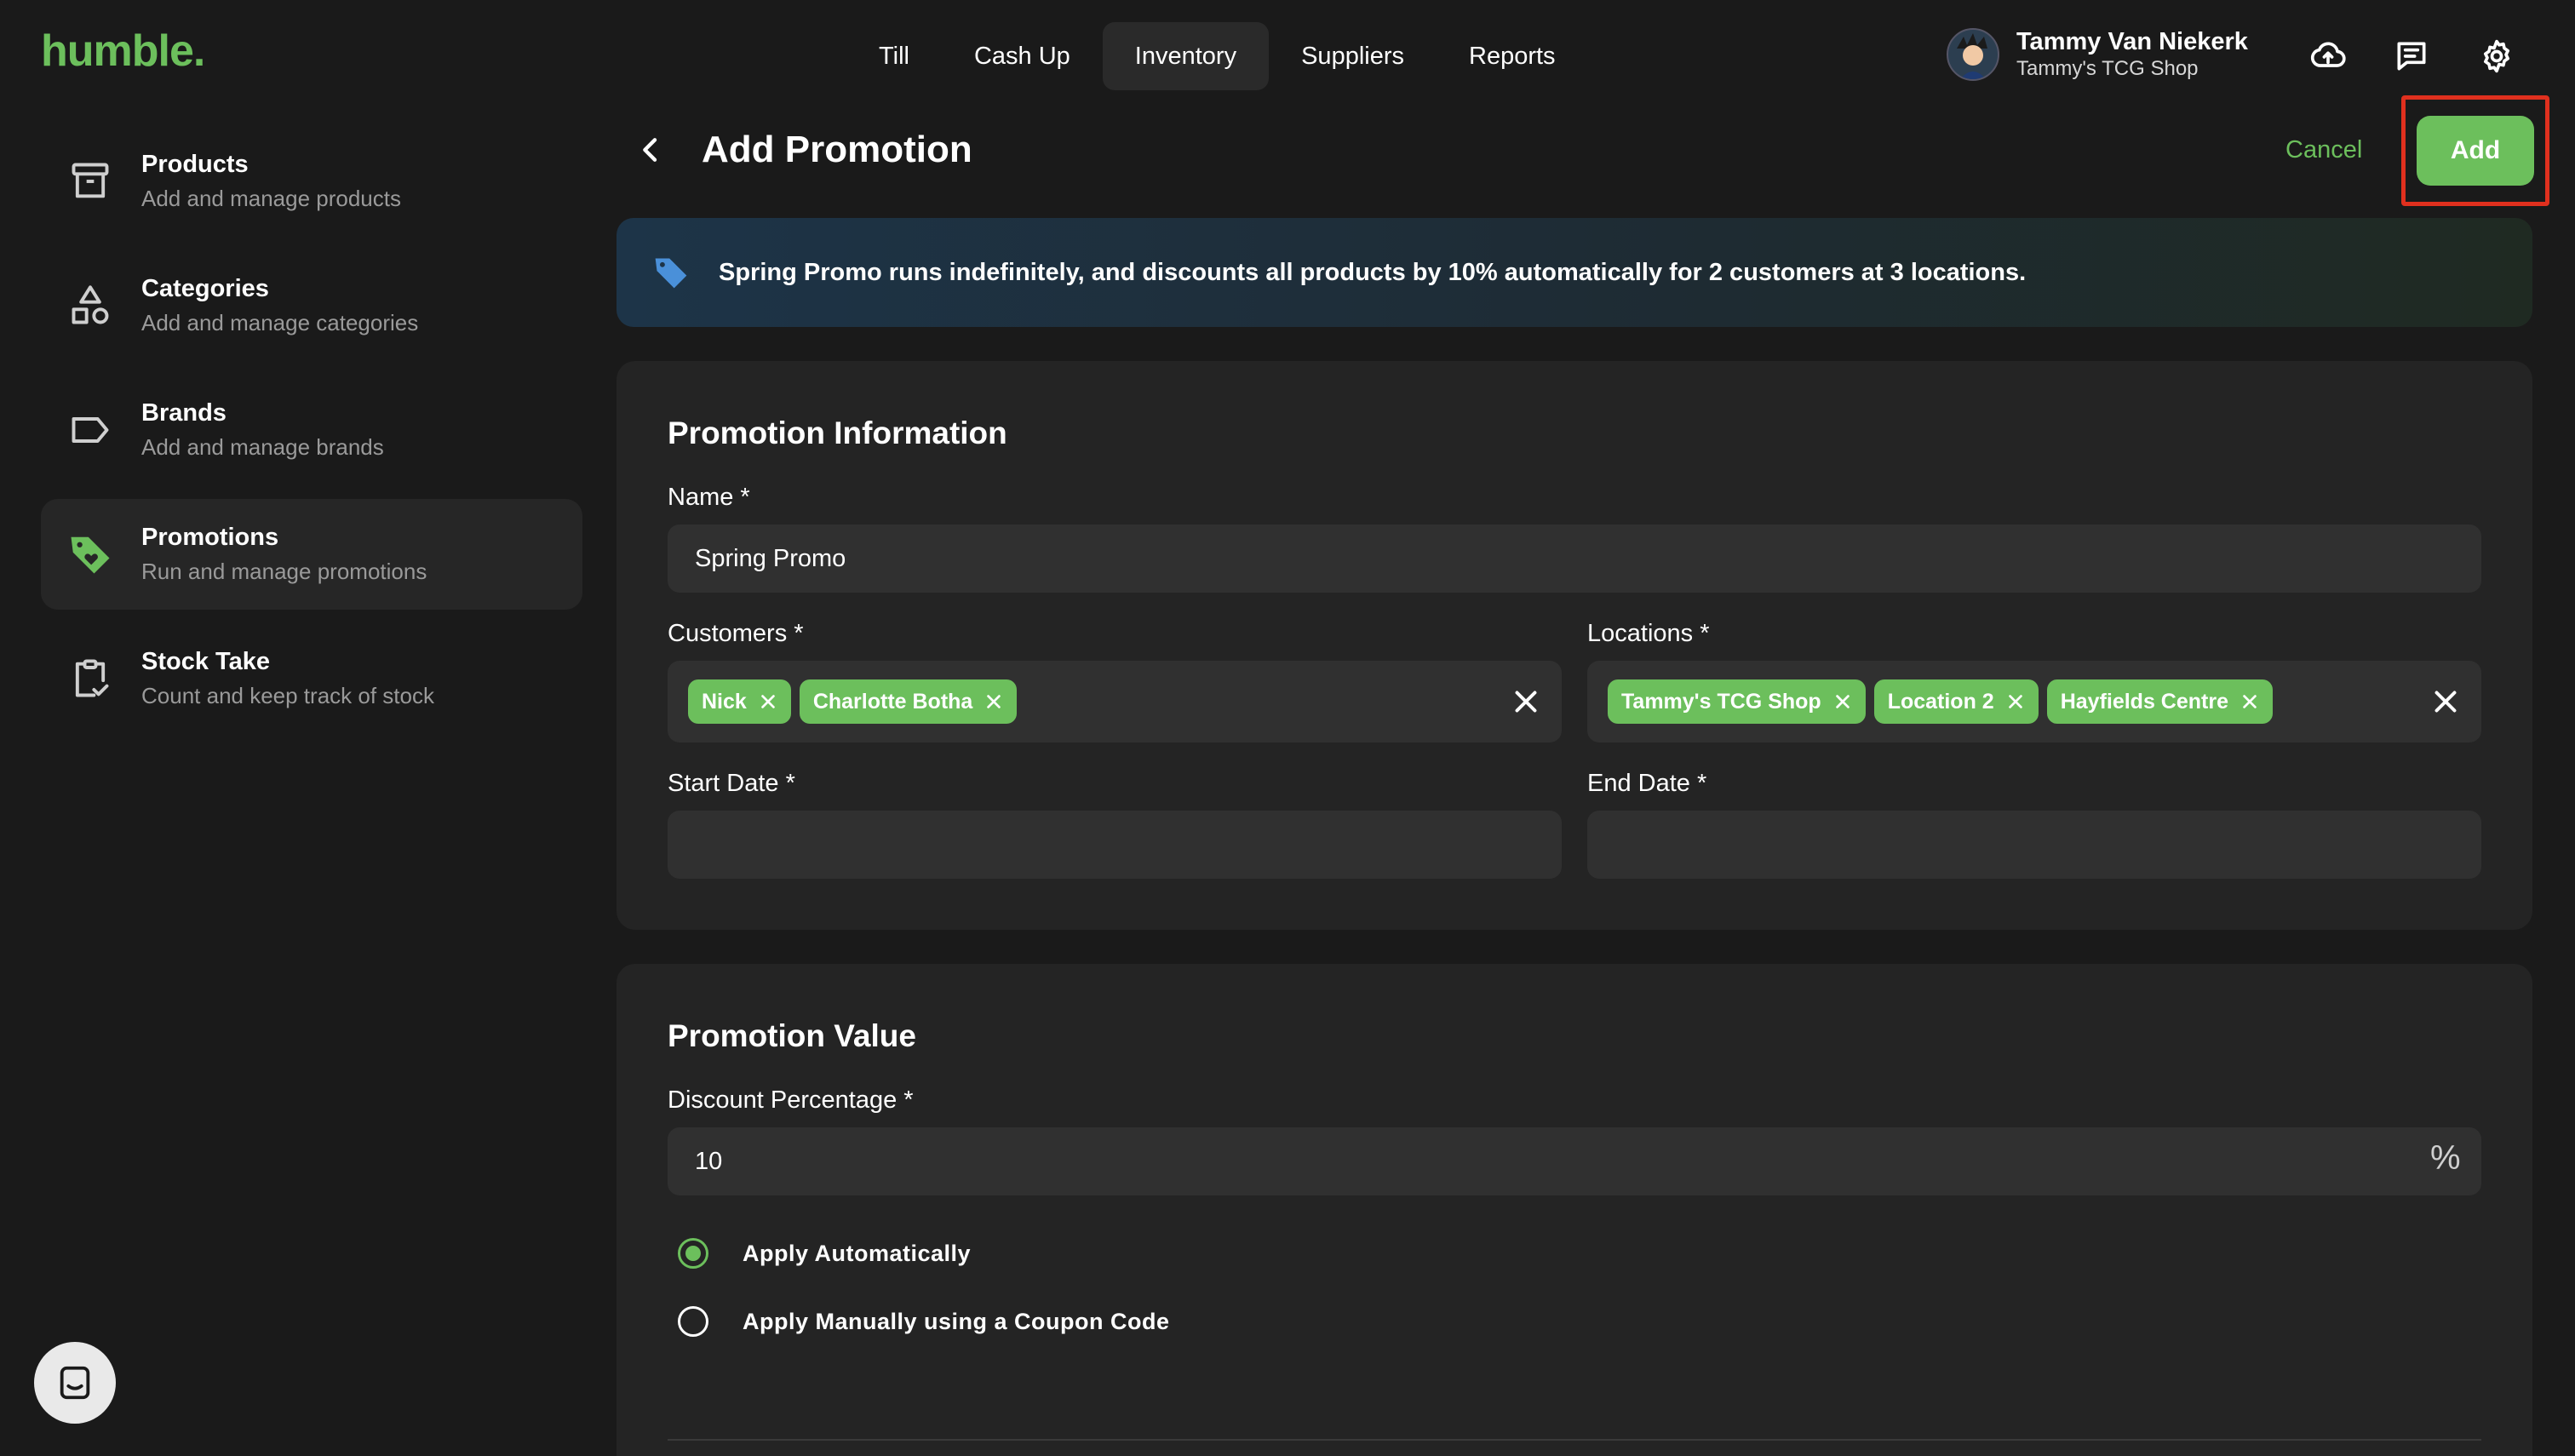 This screenshot has width=2575, height=1456. What do you see at coordinates (1023, 56) in the screenshot?
I see `nav-item-cash-up: Cash Up` at bounding box center [1023, 56].